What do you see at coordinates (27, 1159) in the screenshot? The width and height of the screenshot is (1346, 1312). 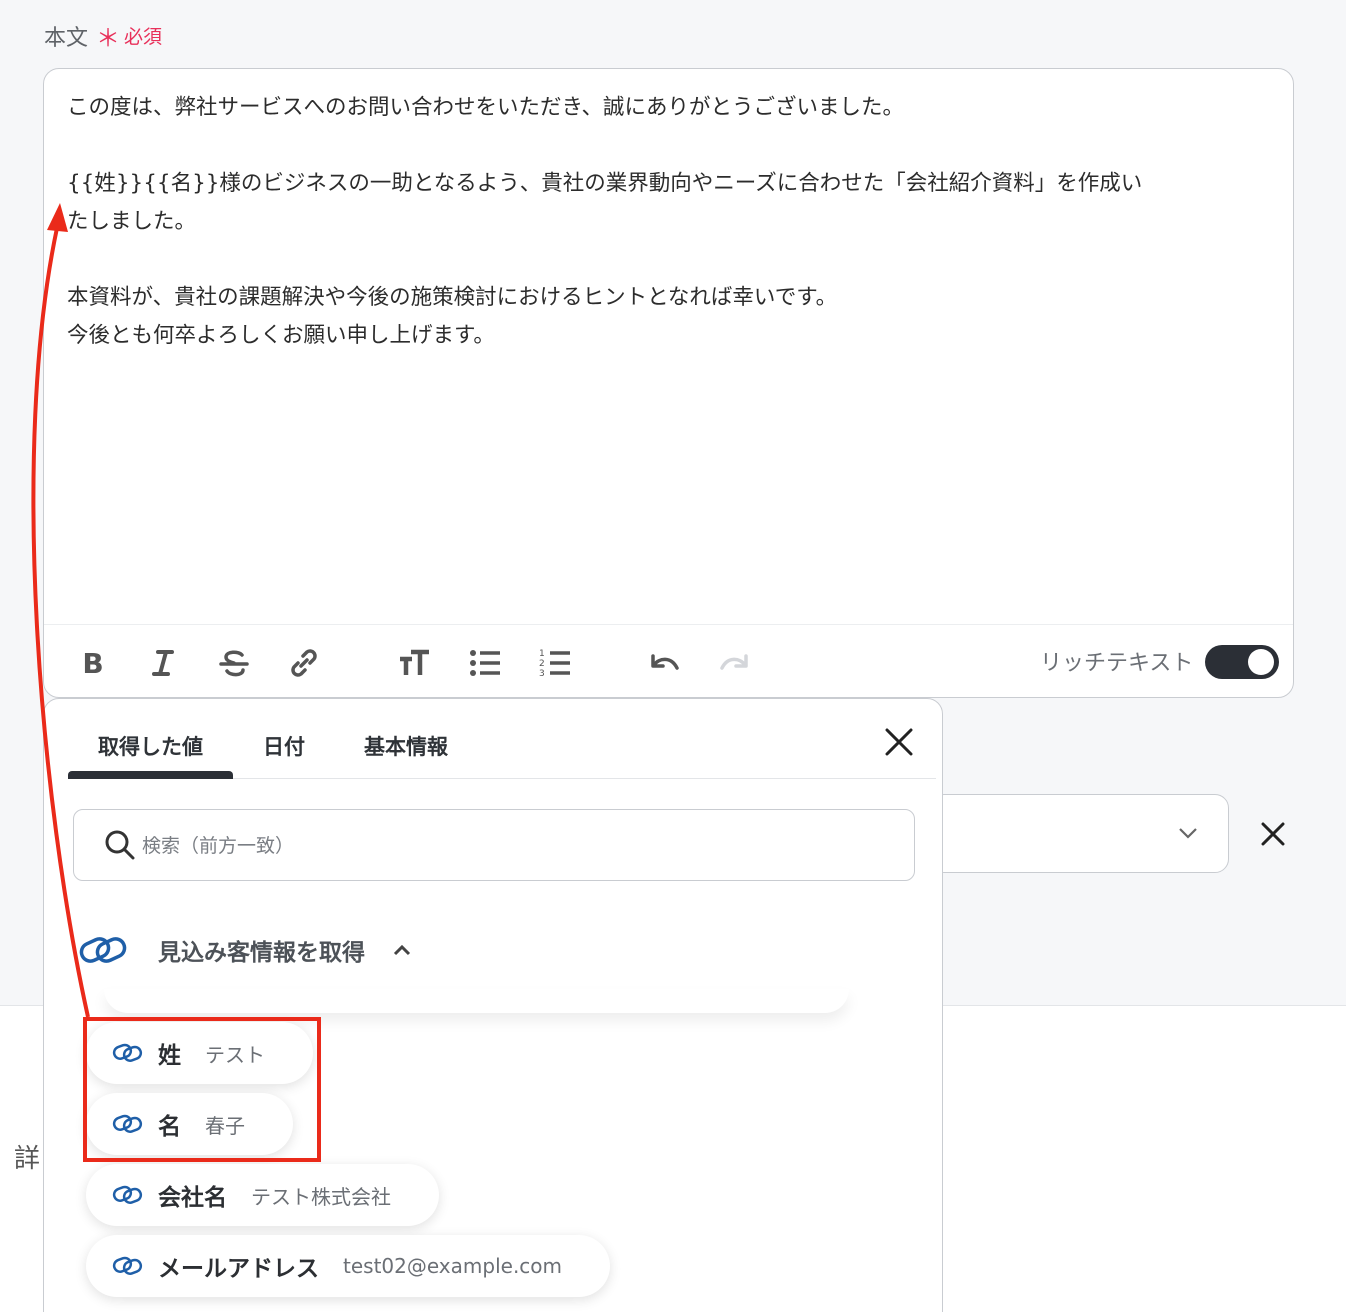 I see `background-partial-label: 詳` at bounding box center [27, 1159].